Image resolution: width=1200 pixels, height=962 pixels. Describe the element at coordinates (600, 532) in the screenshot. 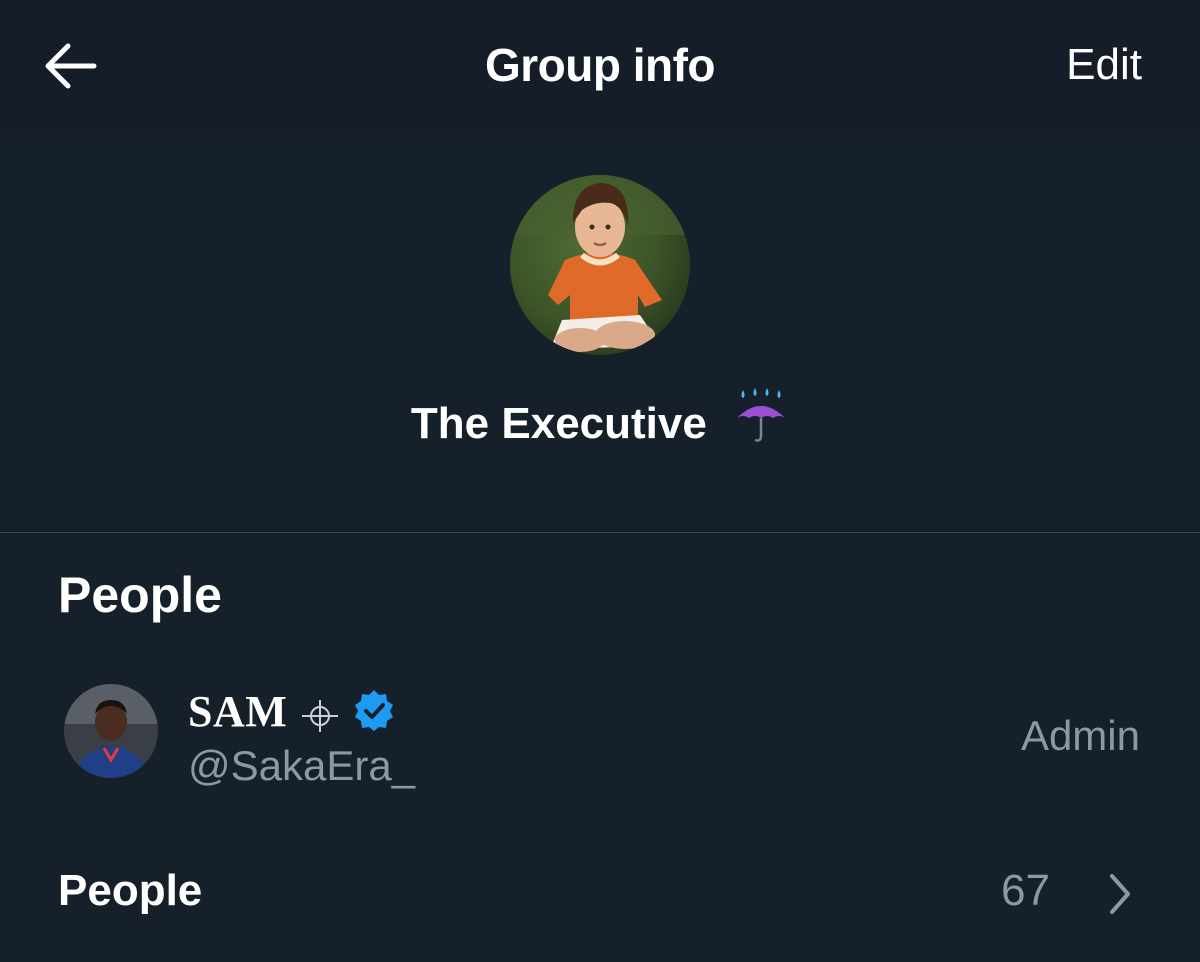

I see `section-divider` at that location.